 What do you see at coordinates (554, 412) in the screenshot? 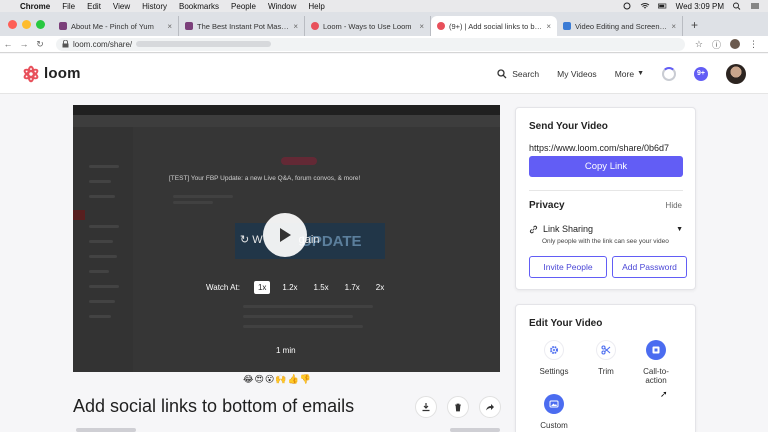
I see `custom-thumbnail-tool: Custom` at bounding box center [554, 412].